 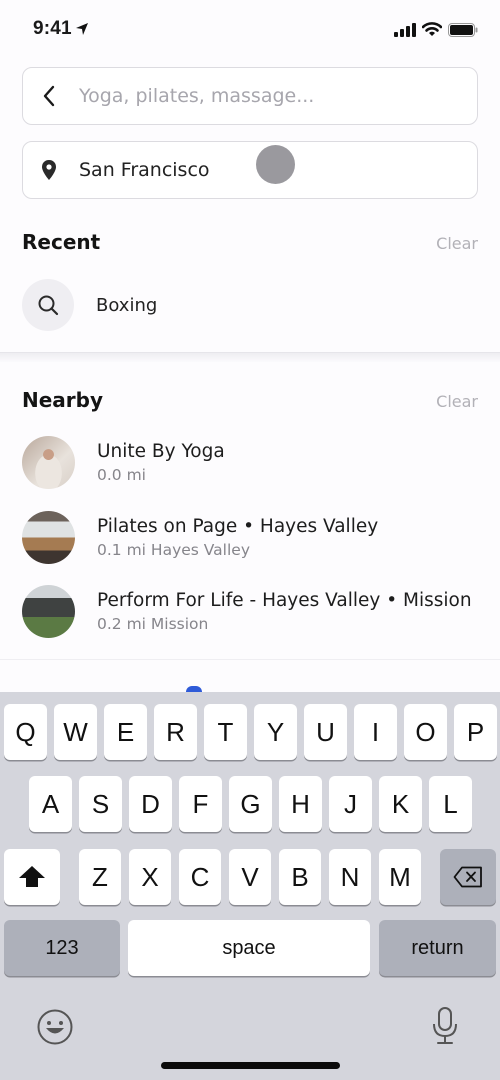 I want to click on chevron-left-icon, so click(x=49, y=96).